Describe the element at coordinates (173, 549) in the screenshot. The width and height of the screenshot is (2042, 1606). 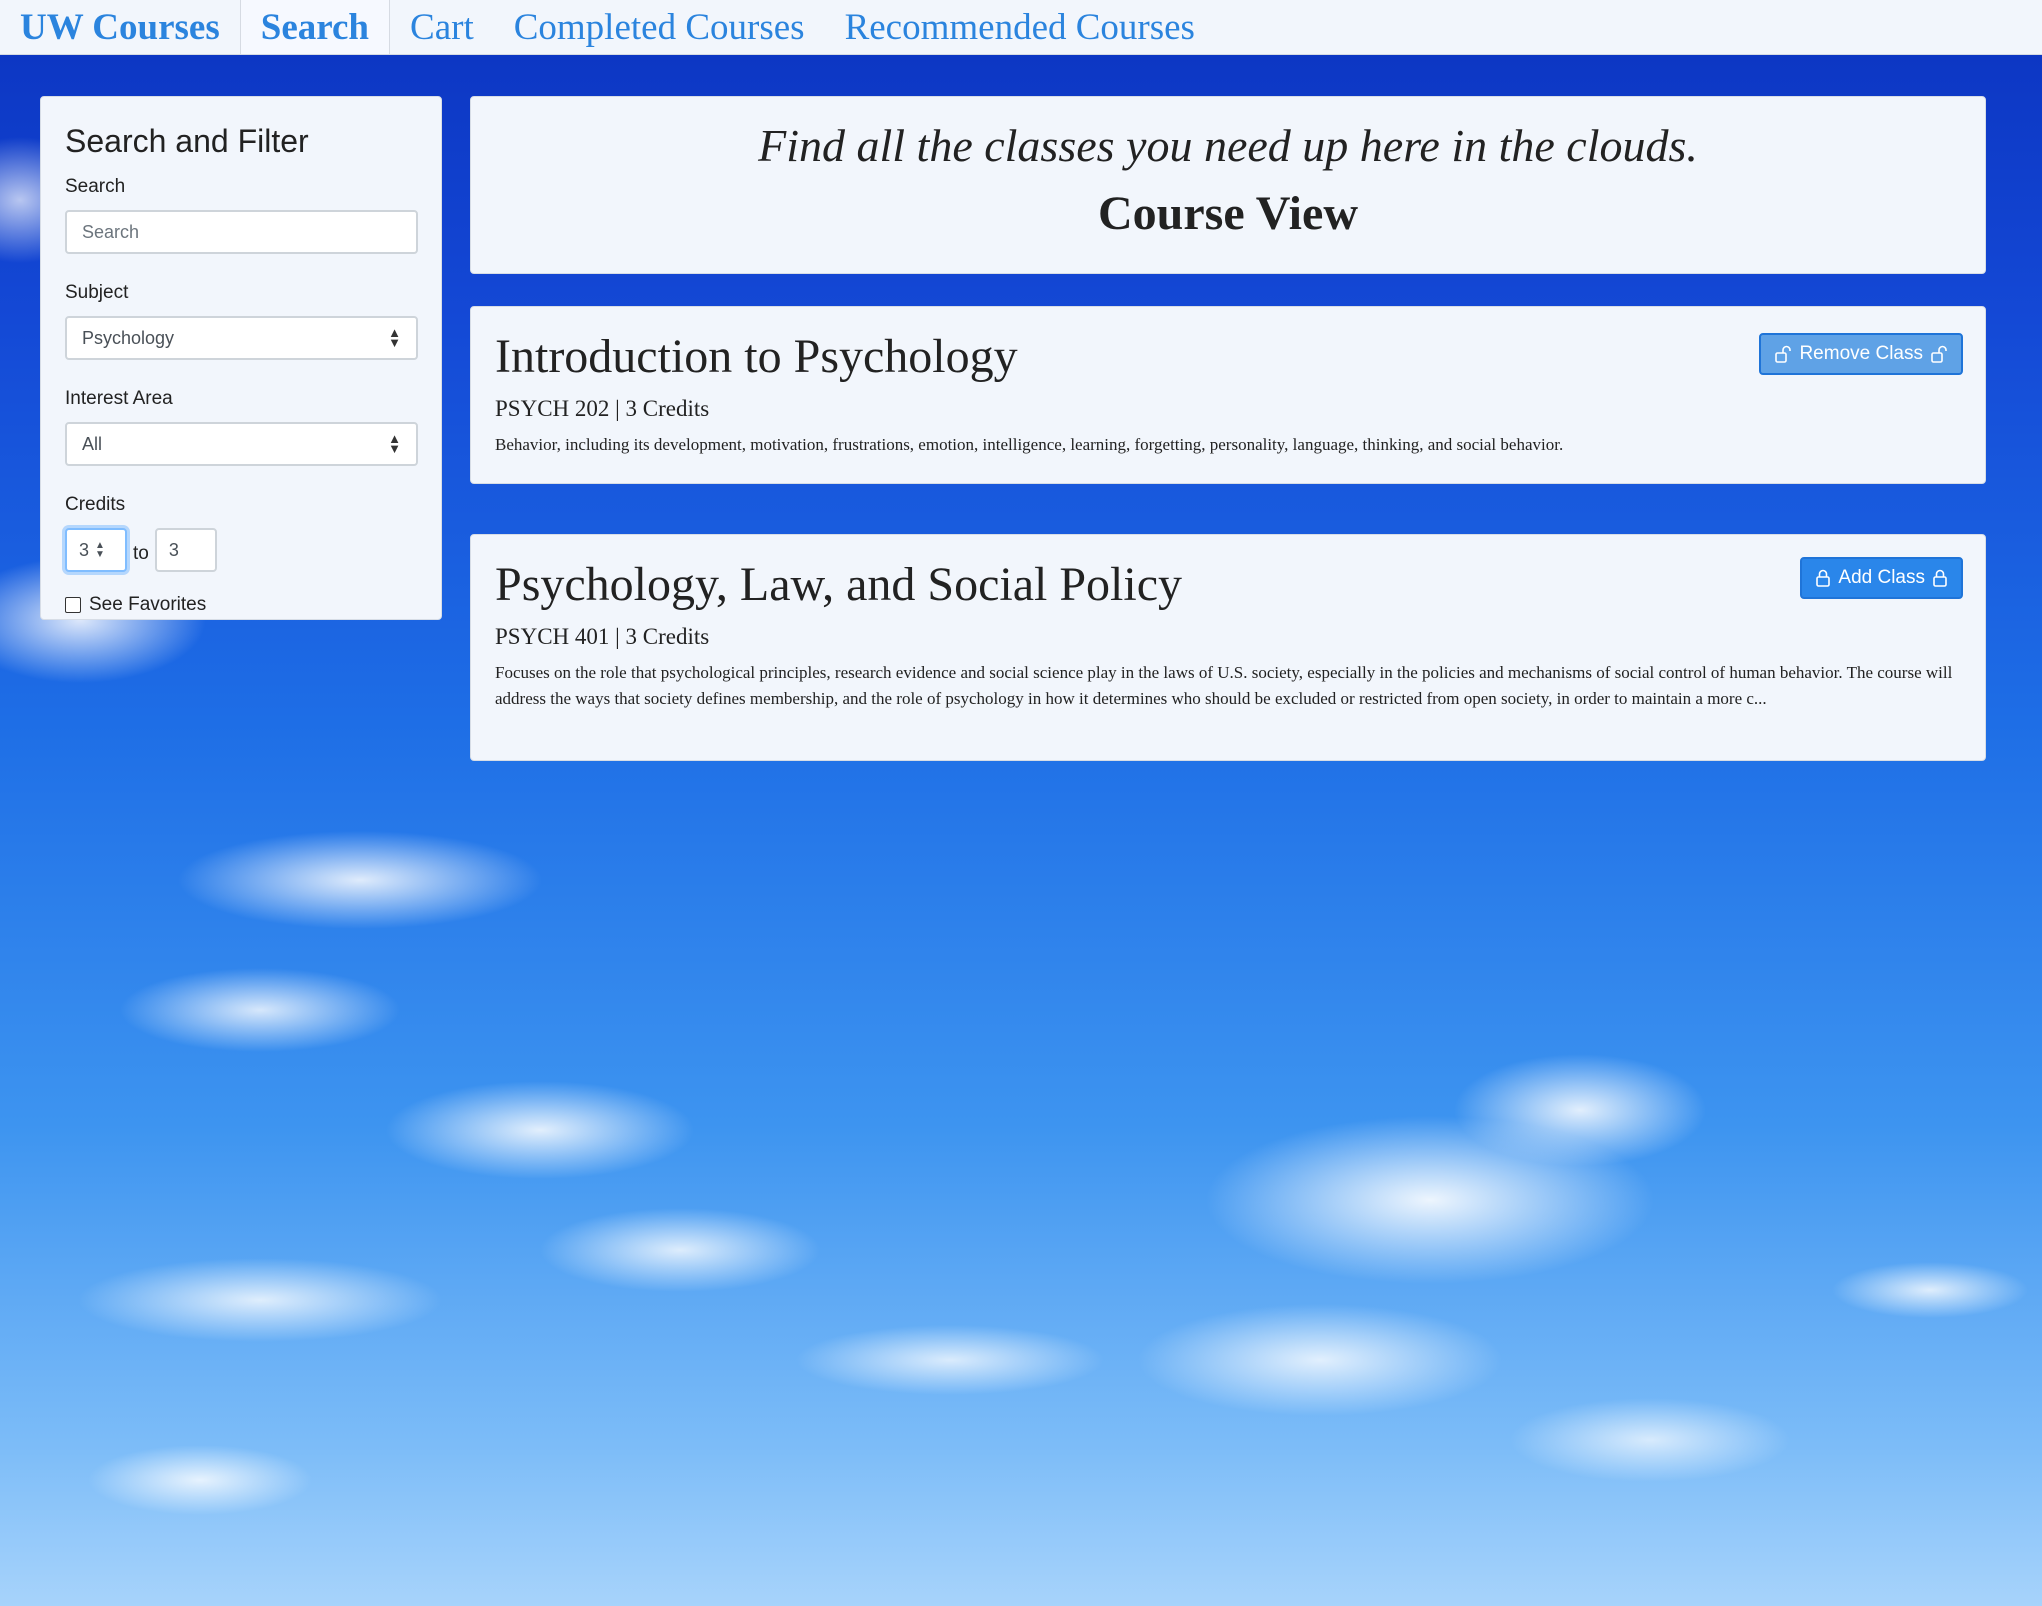
I see `credits-max-value: 3` at that location.